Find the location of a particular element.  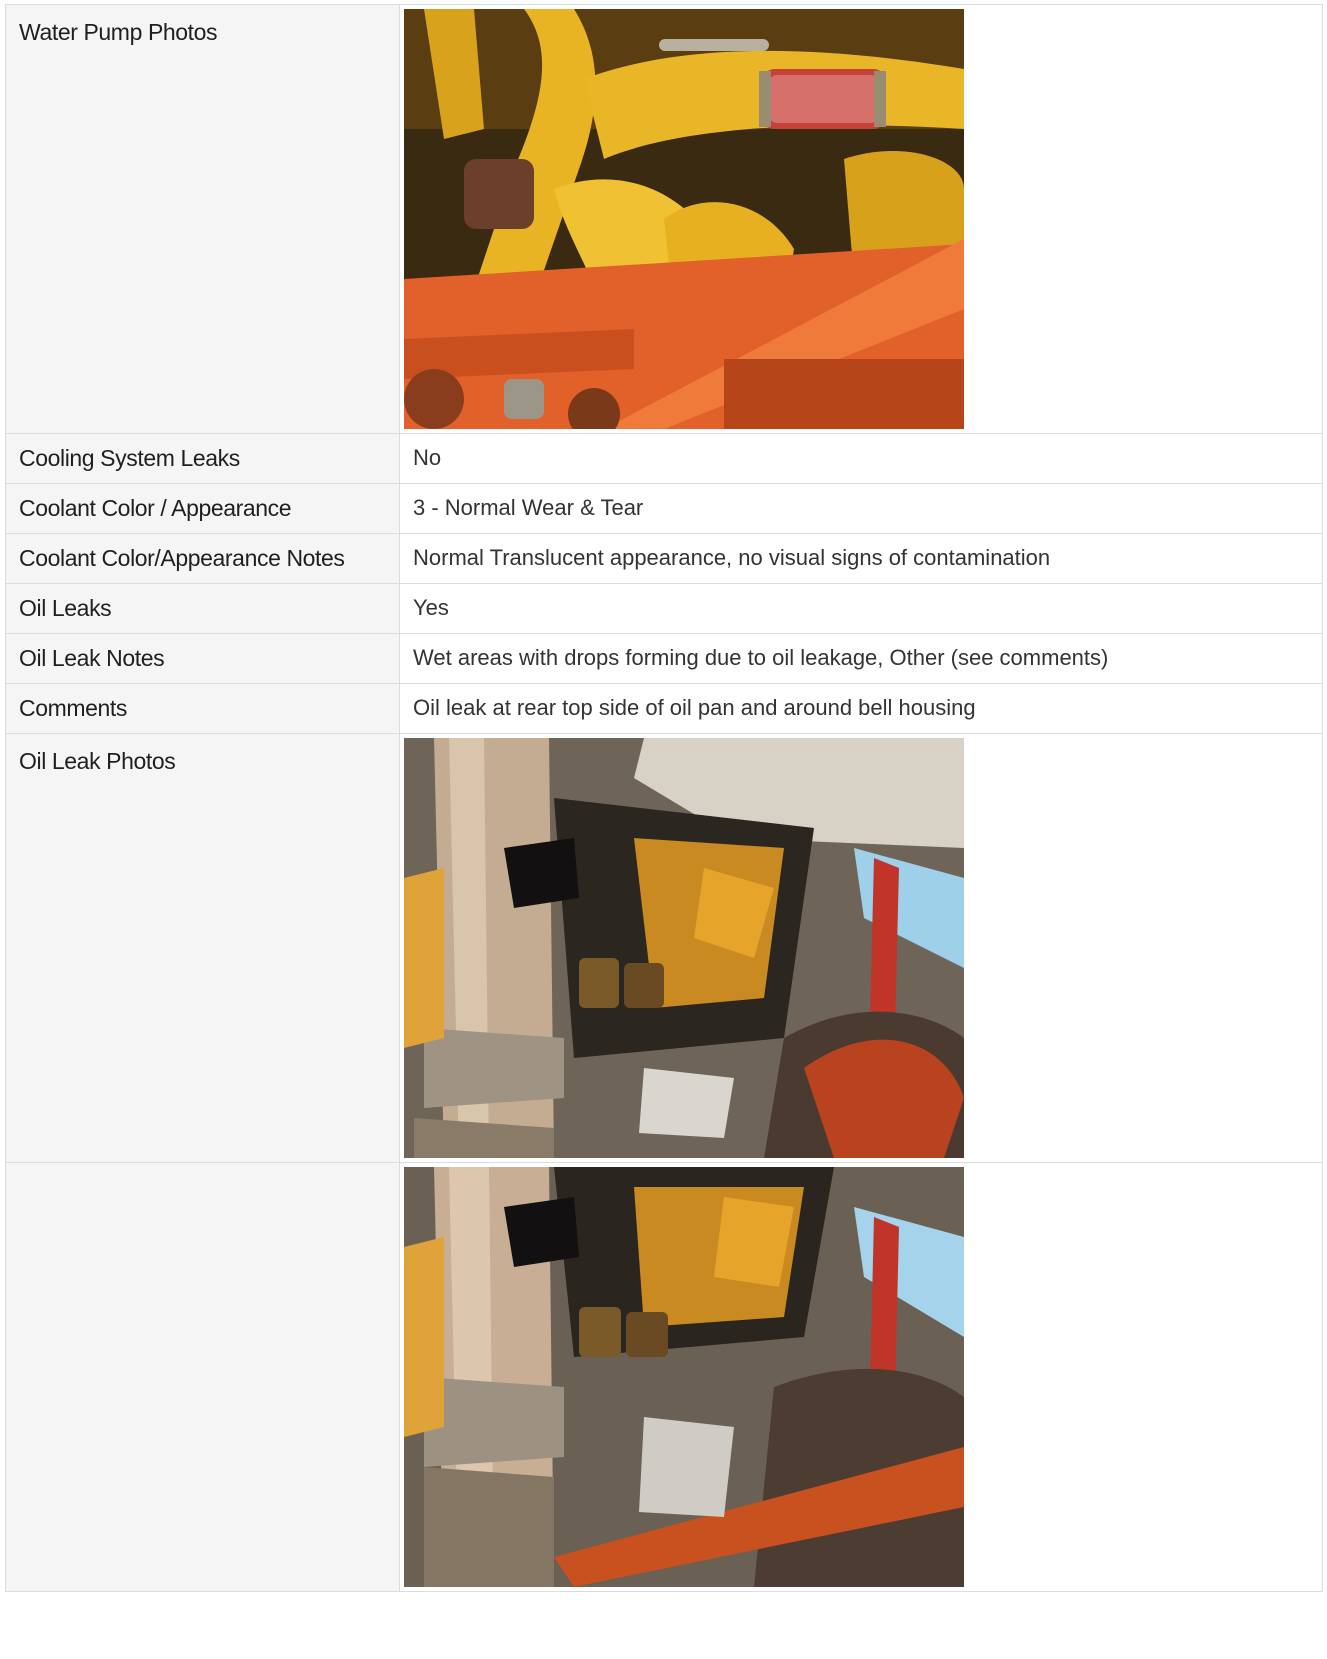

row-value: No is located at coordinates (861, 458).